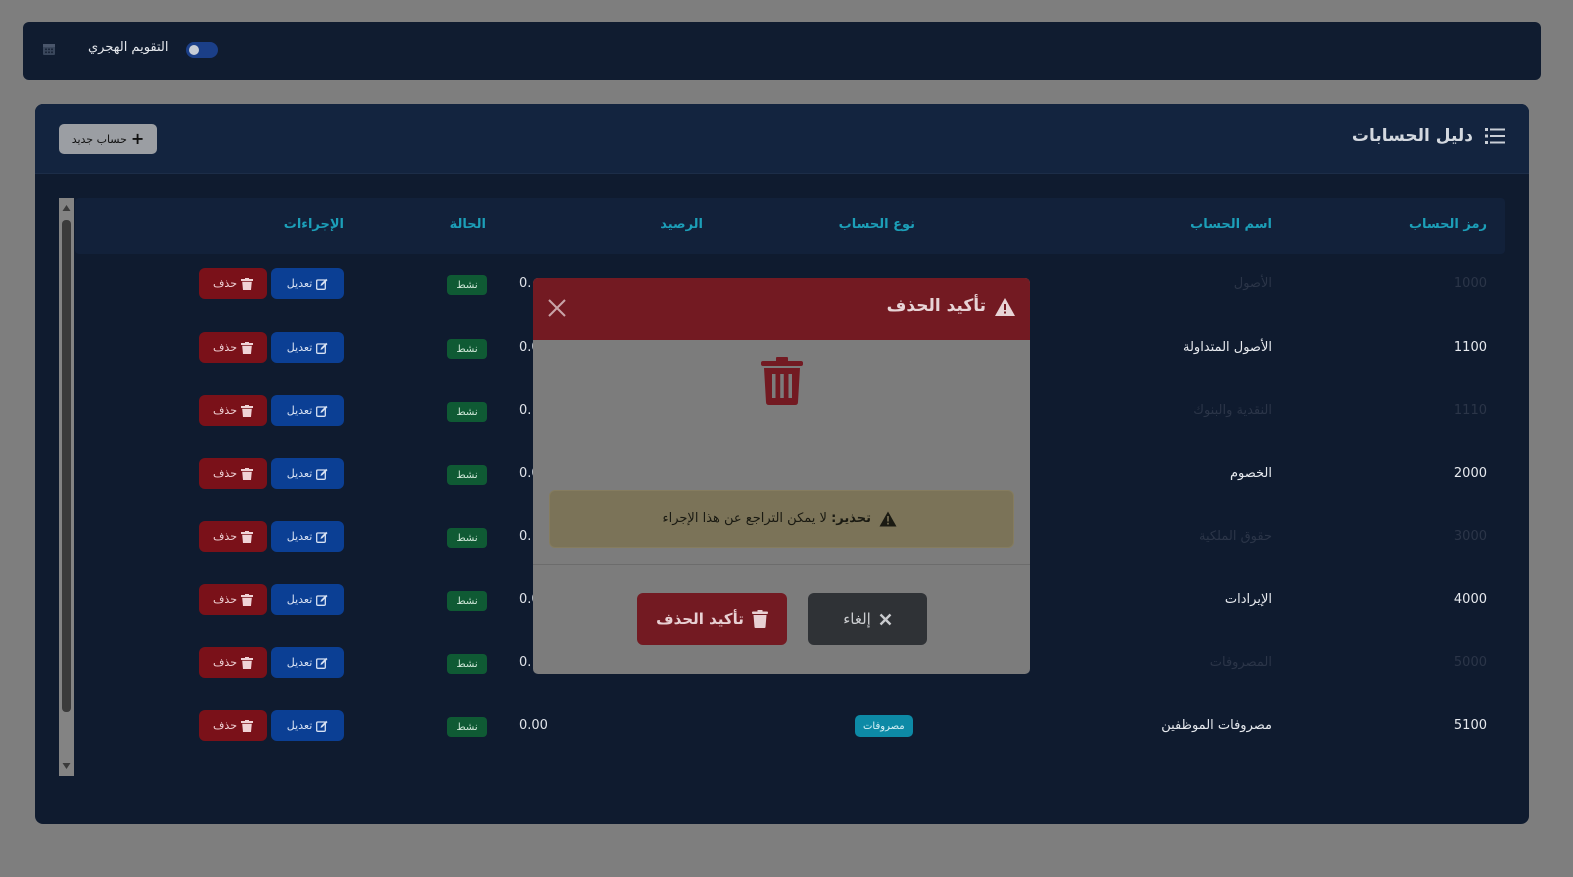 Image resolution: width=1573 pixels, height=877 pixels. I want to click on toggle-knob, so click(194, 50).